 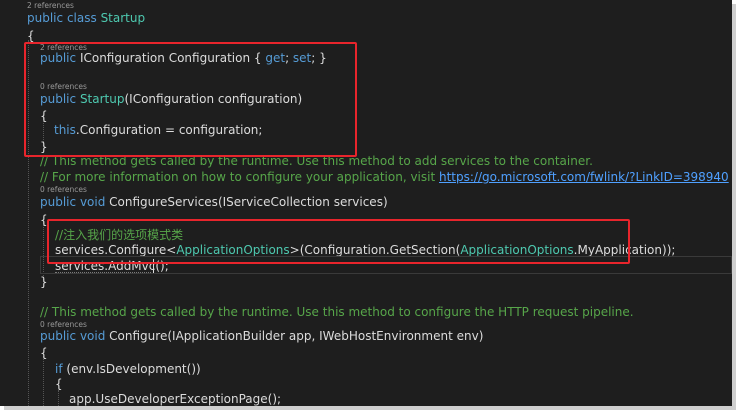 What do you see at coordinates (386, 336) in the screenshot?
I see `type-name: IWebHostEnvironment` at bounding box center [386, 336].